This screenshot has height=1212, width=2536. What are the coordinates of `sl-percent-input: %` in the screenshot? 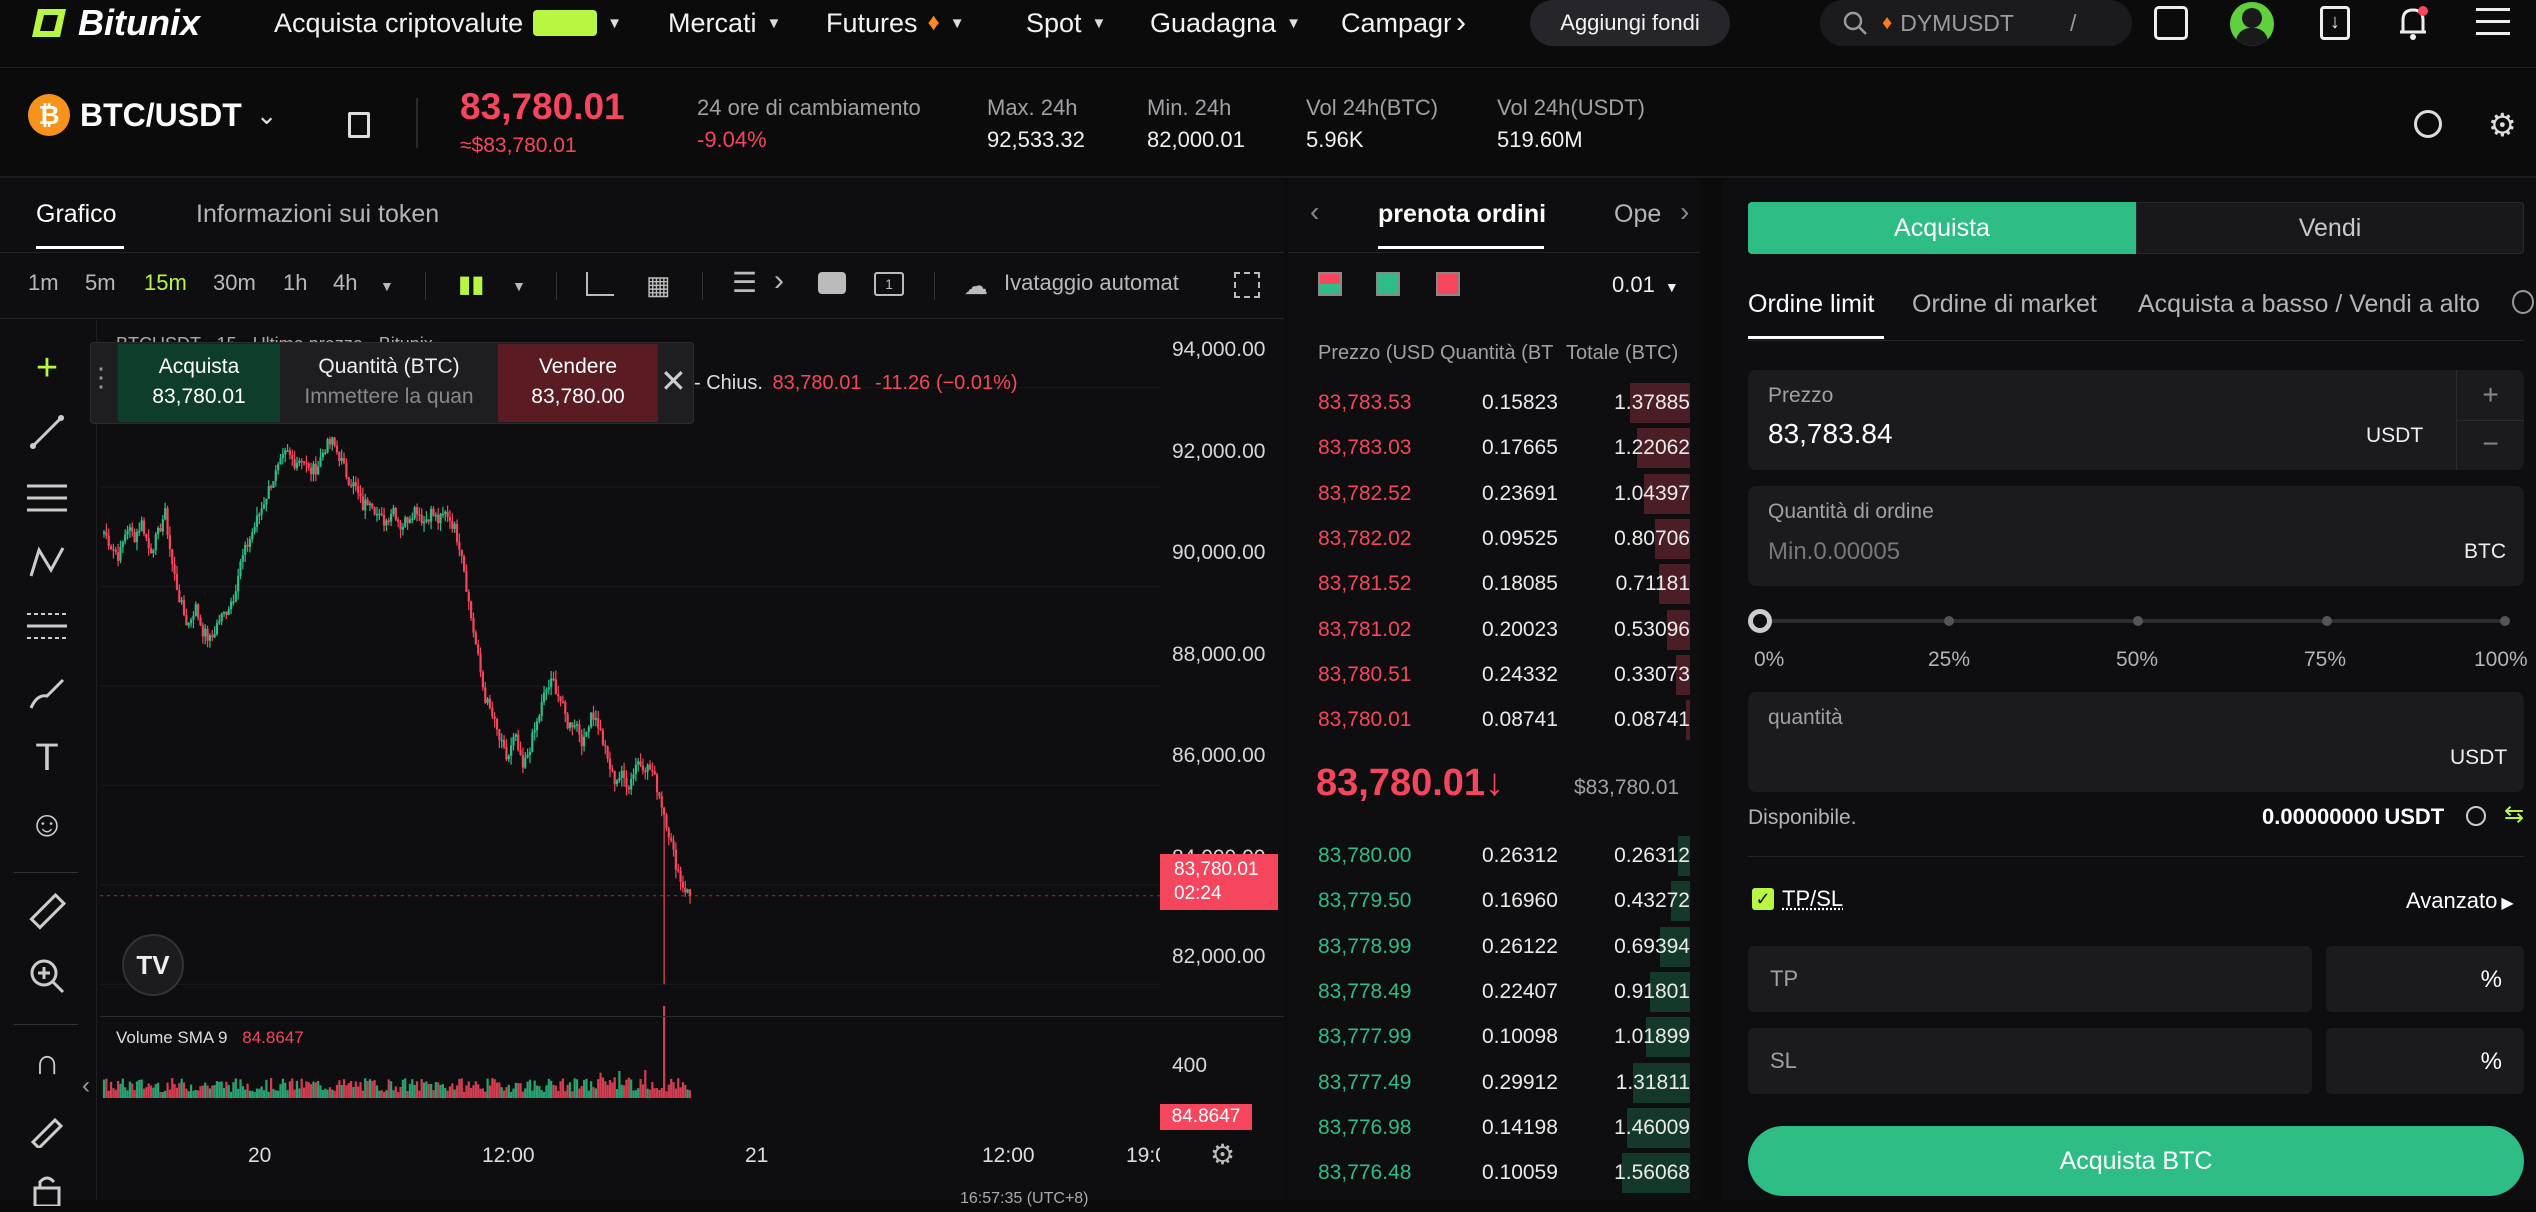 It's located at (2425, 1061).